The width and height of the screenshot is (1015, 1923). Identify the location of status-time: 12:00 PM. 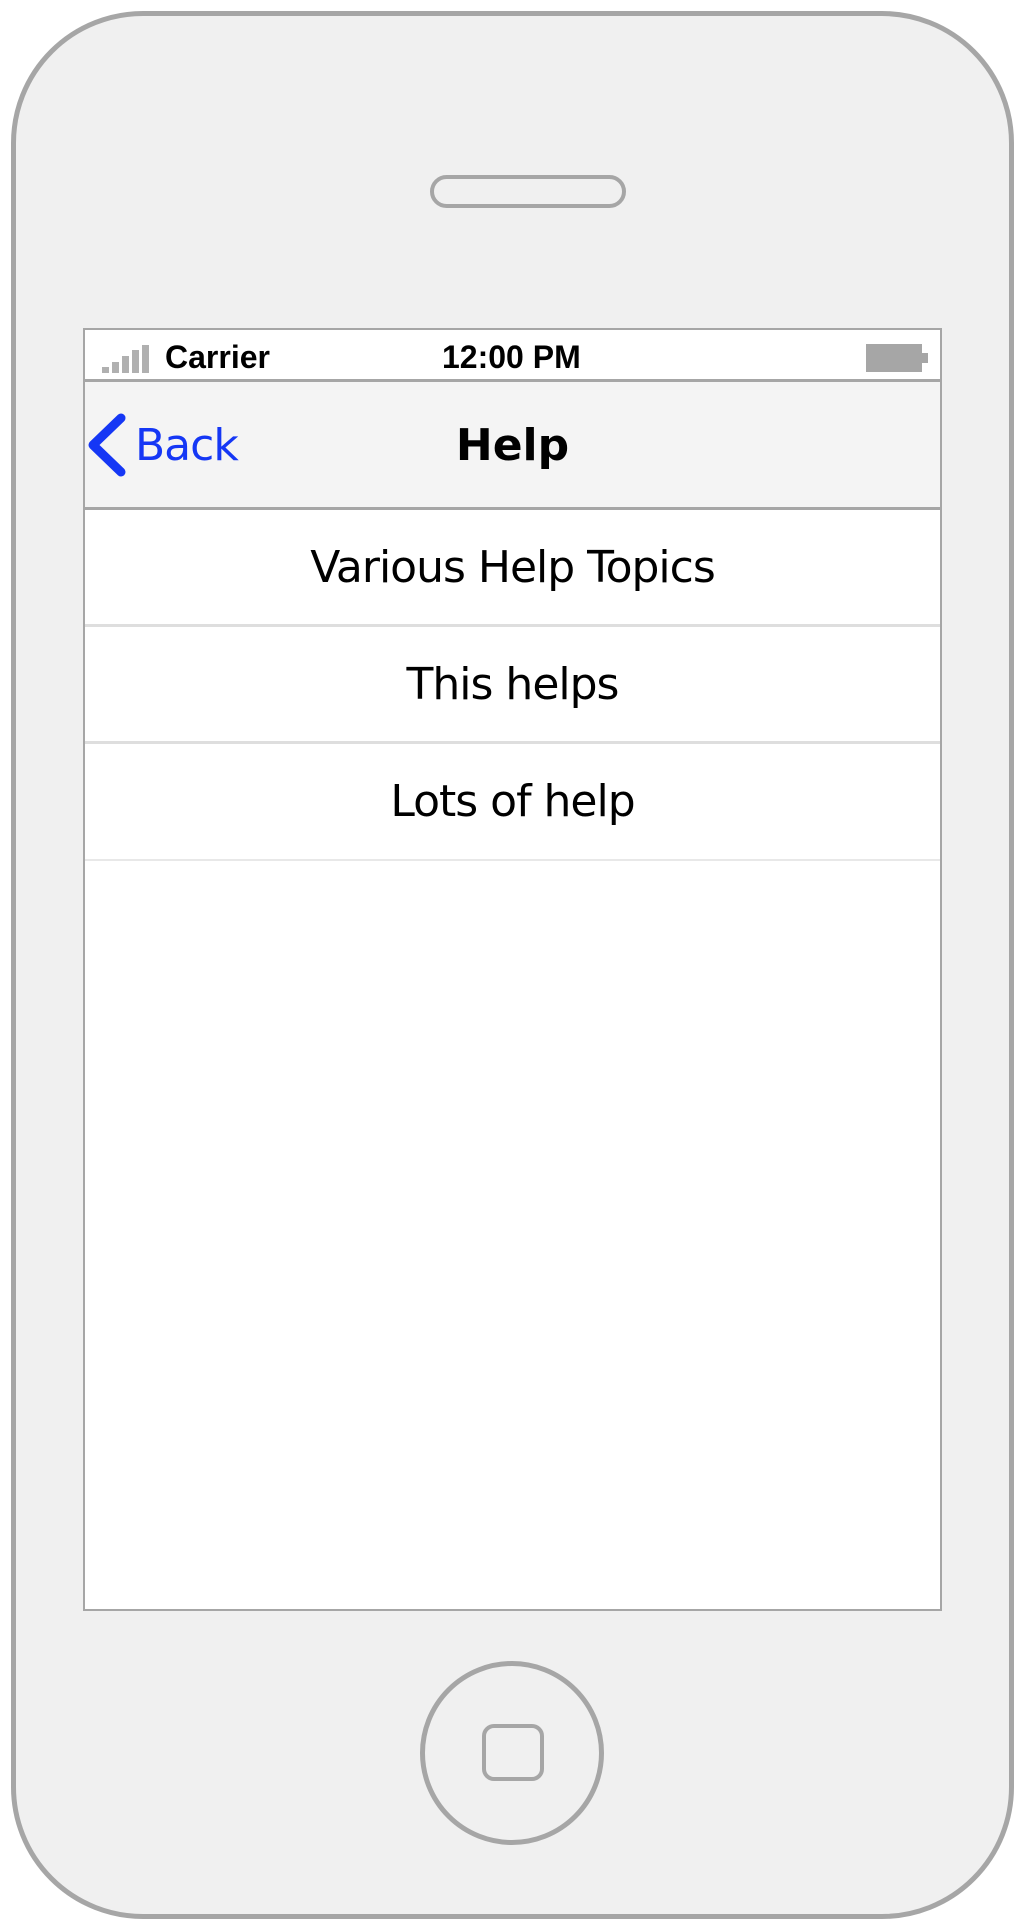
(511, 357).